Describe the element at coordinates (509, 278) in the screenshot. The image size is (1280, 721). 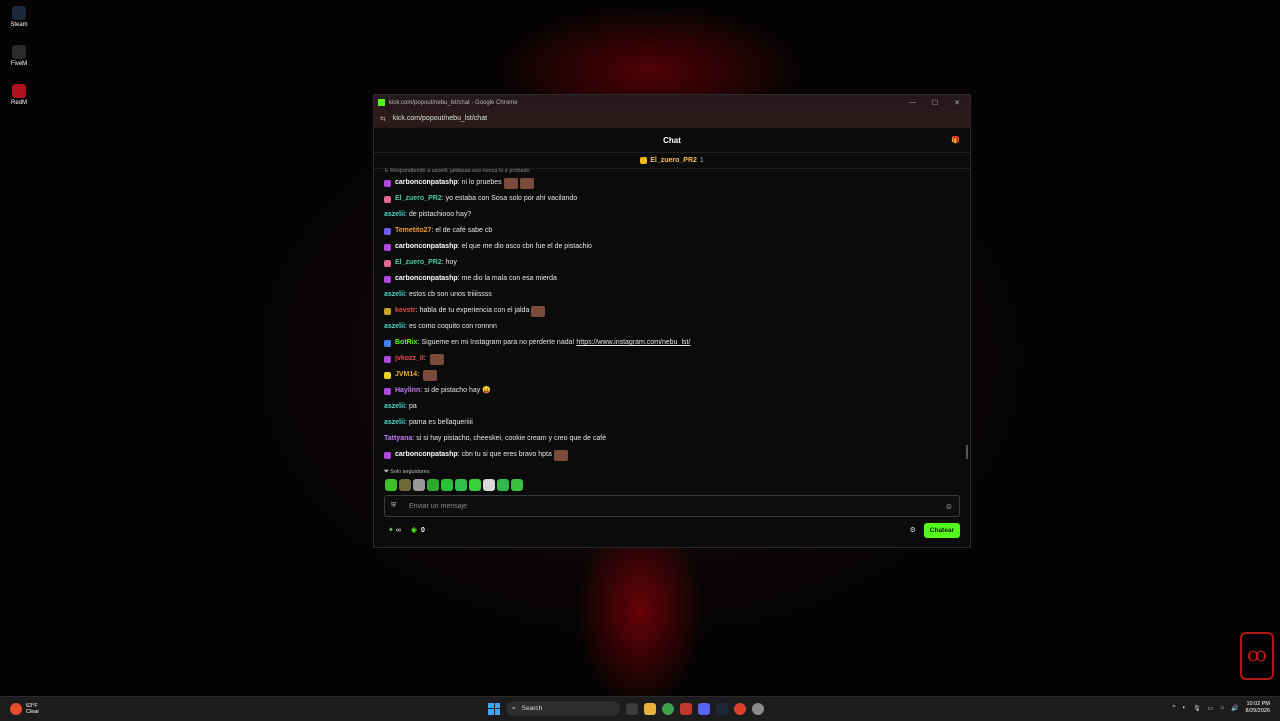
I see `chat-message-text: me dio la mala con esa mierda` at that location.